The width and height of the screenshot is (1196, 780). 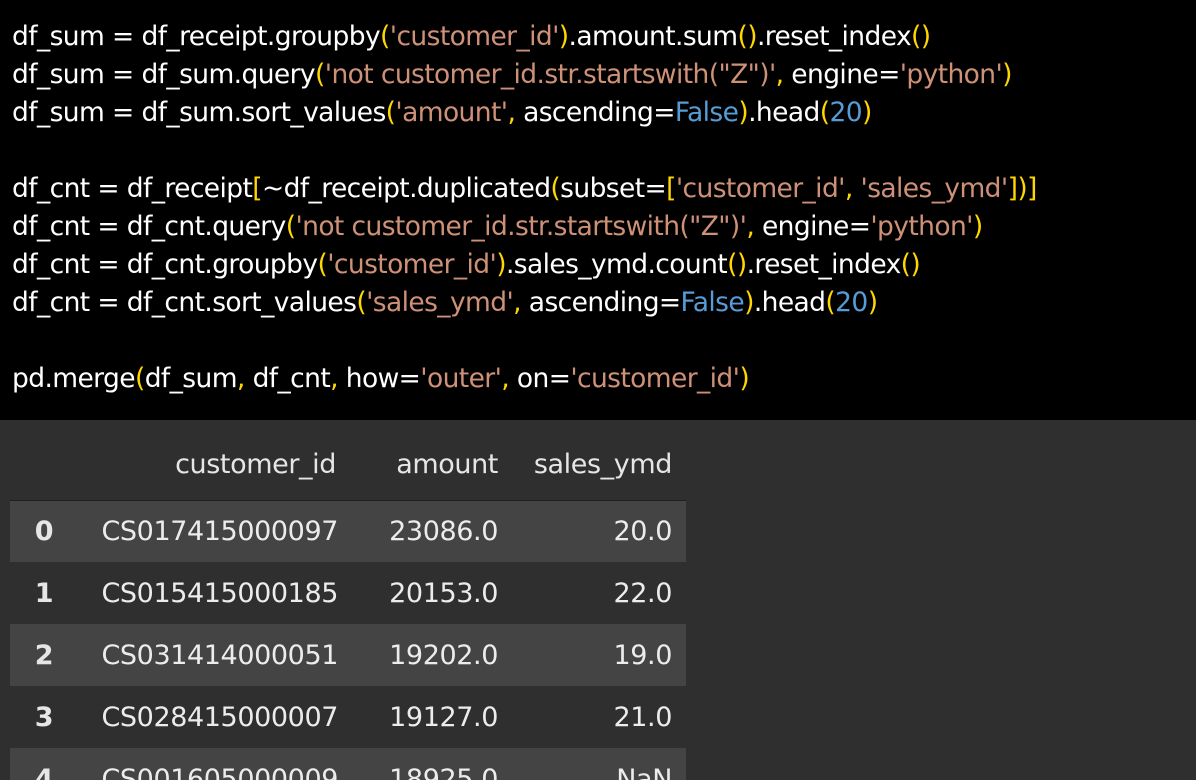 What do you see at coordinates (348, 764) in the screenshot?
I see `table-row: 4 CS001605000009 18925.0 NaN` at bounding box center [348, 764].